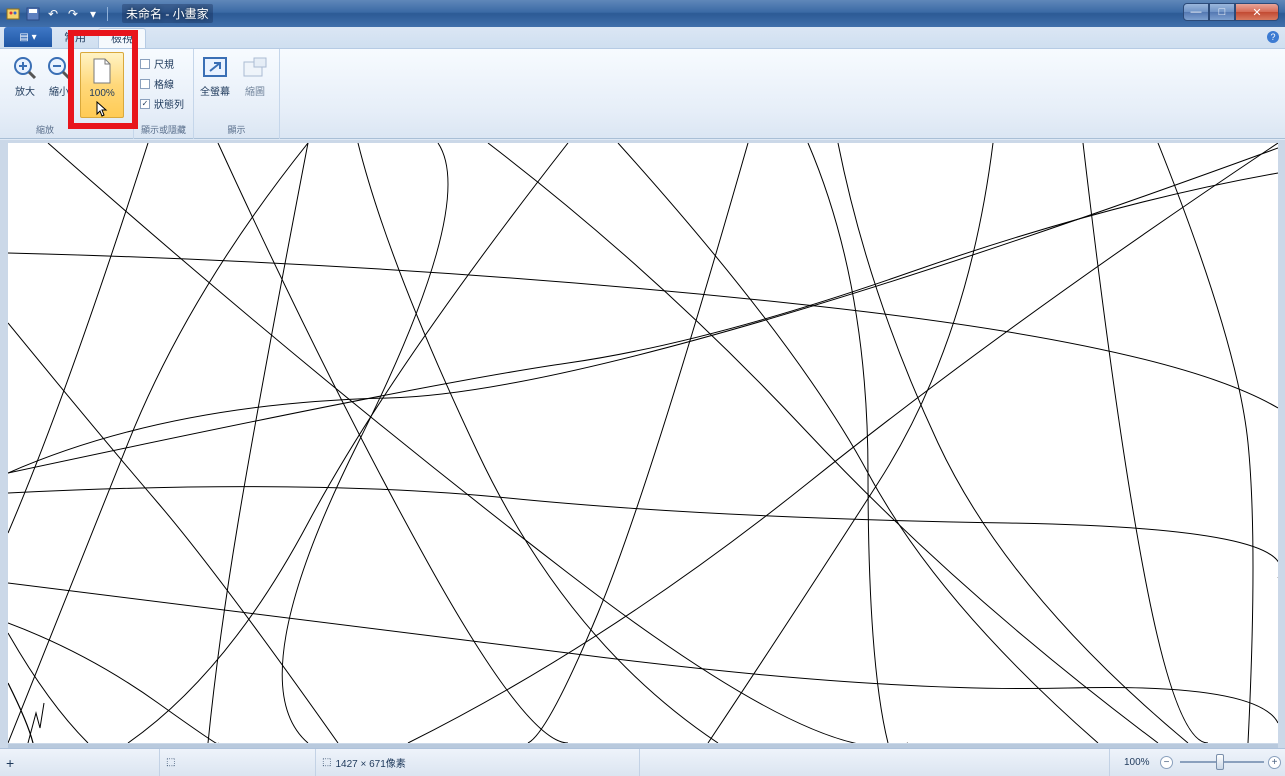  I want to click on fullscreen-label: 全螢幕, so click(215, 92).